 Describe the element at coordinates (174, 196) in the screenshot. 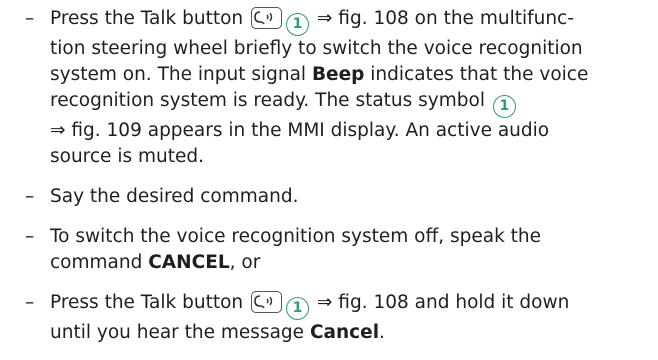

I see `step-line: Say the desired command.` at that location.